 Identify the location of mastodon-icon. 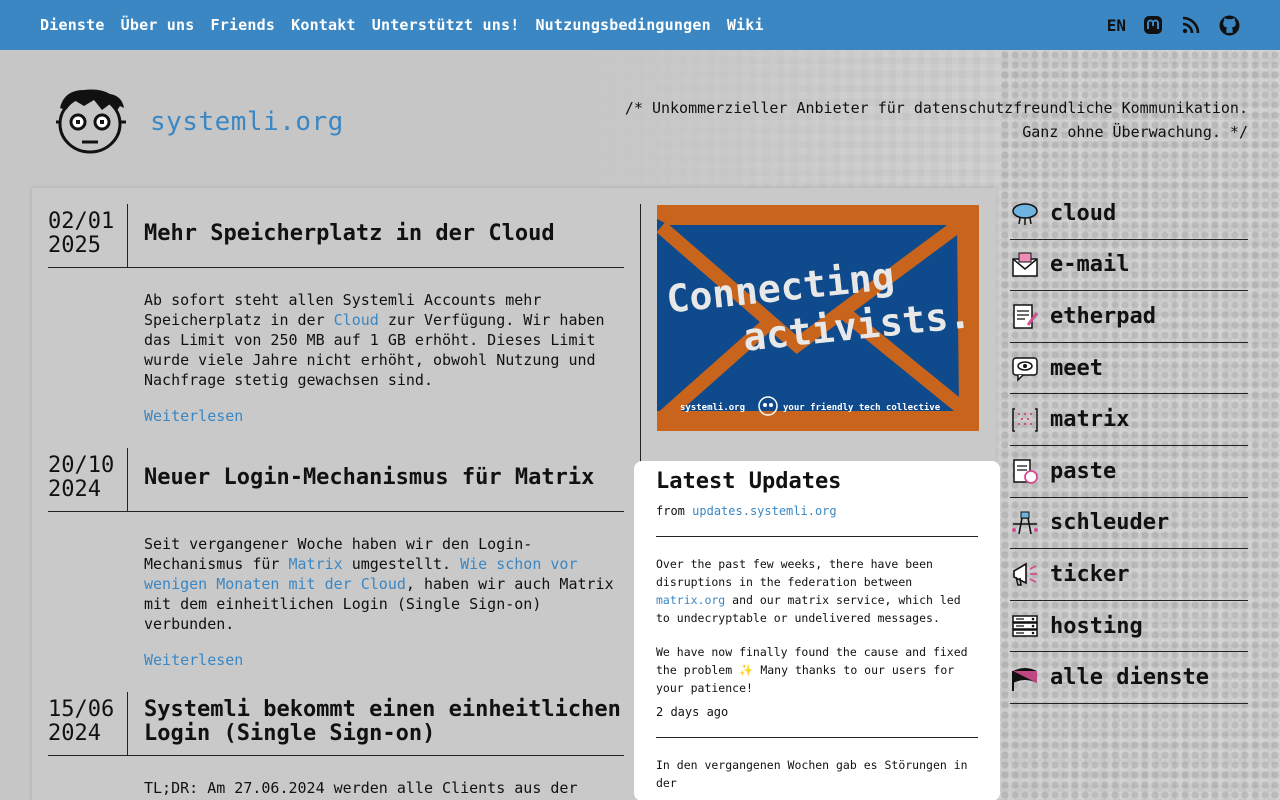
(1153, 25).